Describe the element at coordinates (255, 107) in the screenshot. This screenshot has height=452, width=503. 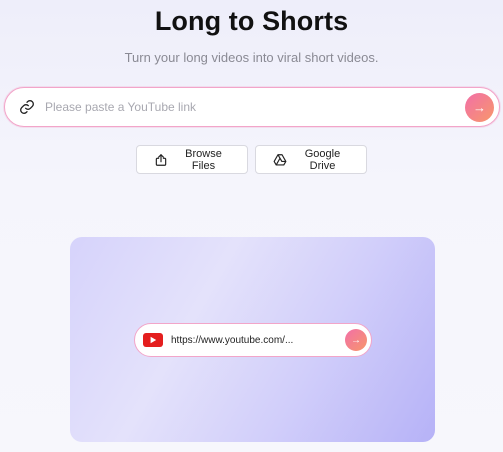
I see `youtube-link-input` at that location.